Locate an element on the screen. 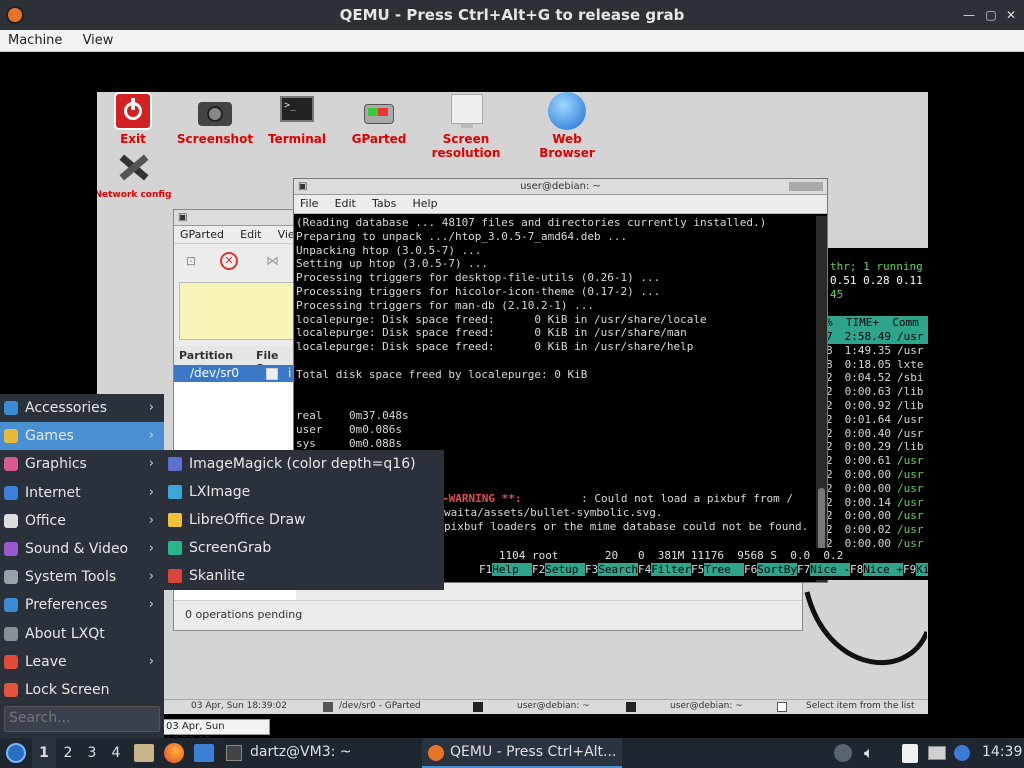 The height and width of the screenshot is (768, 1024). desktop-icon-screenshot: Screenshot is located at coordinates (215, 119).